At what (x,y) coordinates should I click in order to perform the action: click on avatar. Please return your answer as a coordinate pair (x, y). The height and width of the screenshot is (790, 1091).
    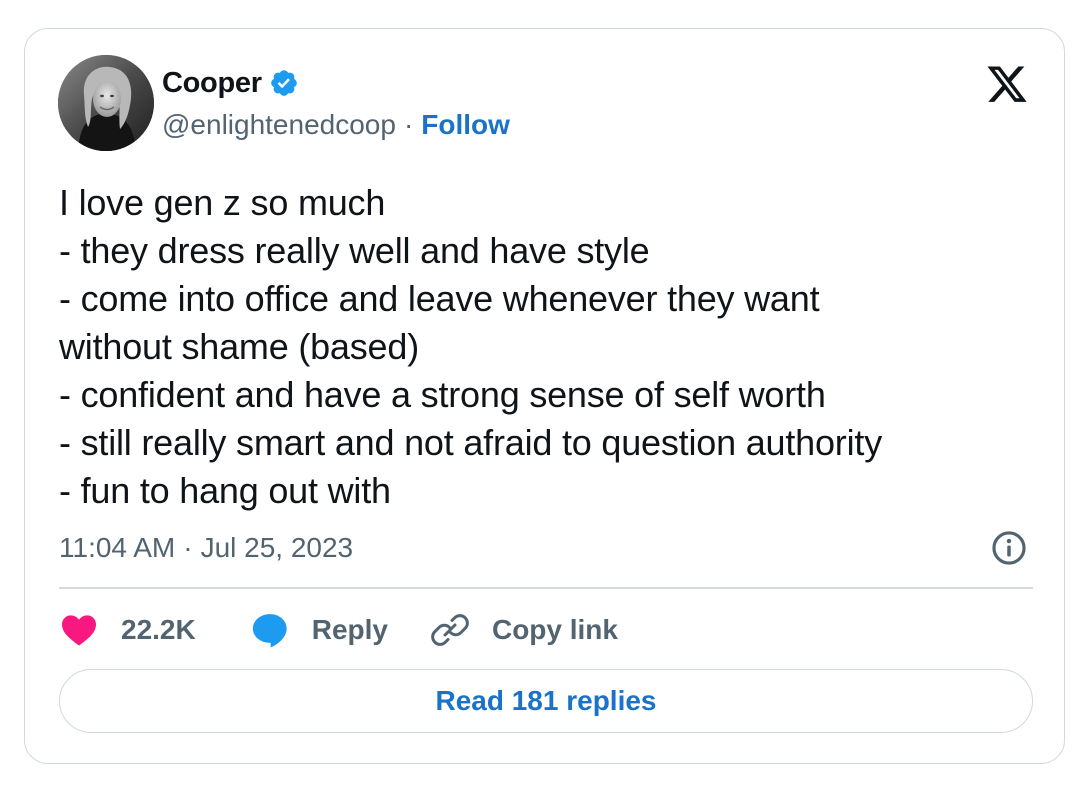
    Looking at the image, I should click on (106, 103).